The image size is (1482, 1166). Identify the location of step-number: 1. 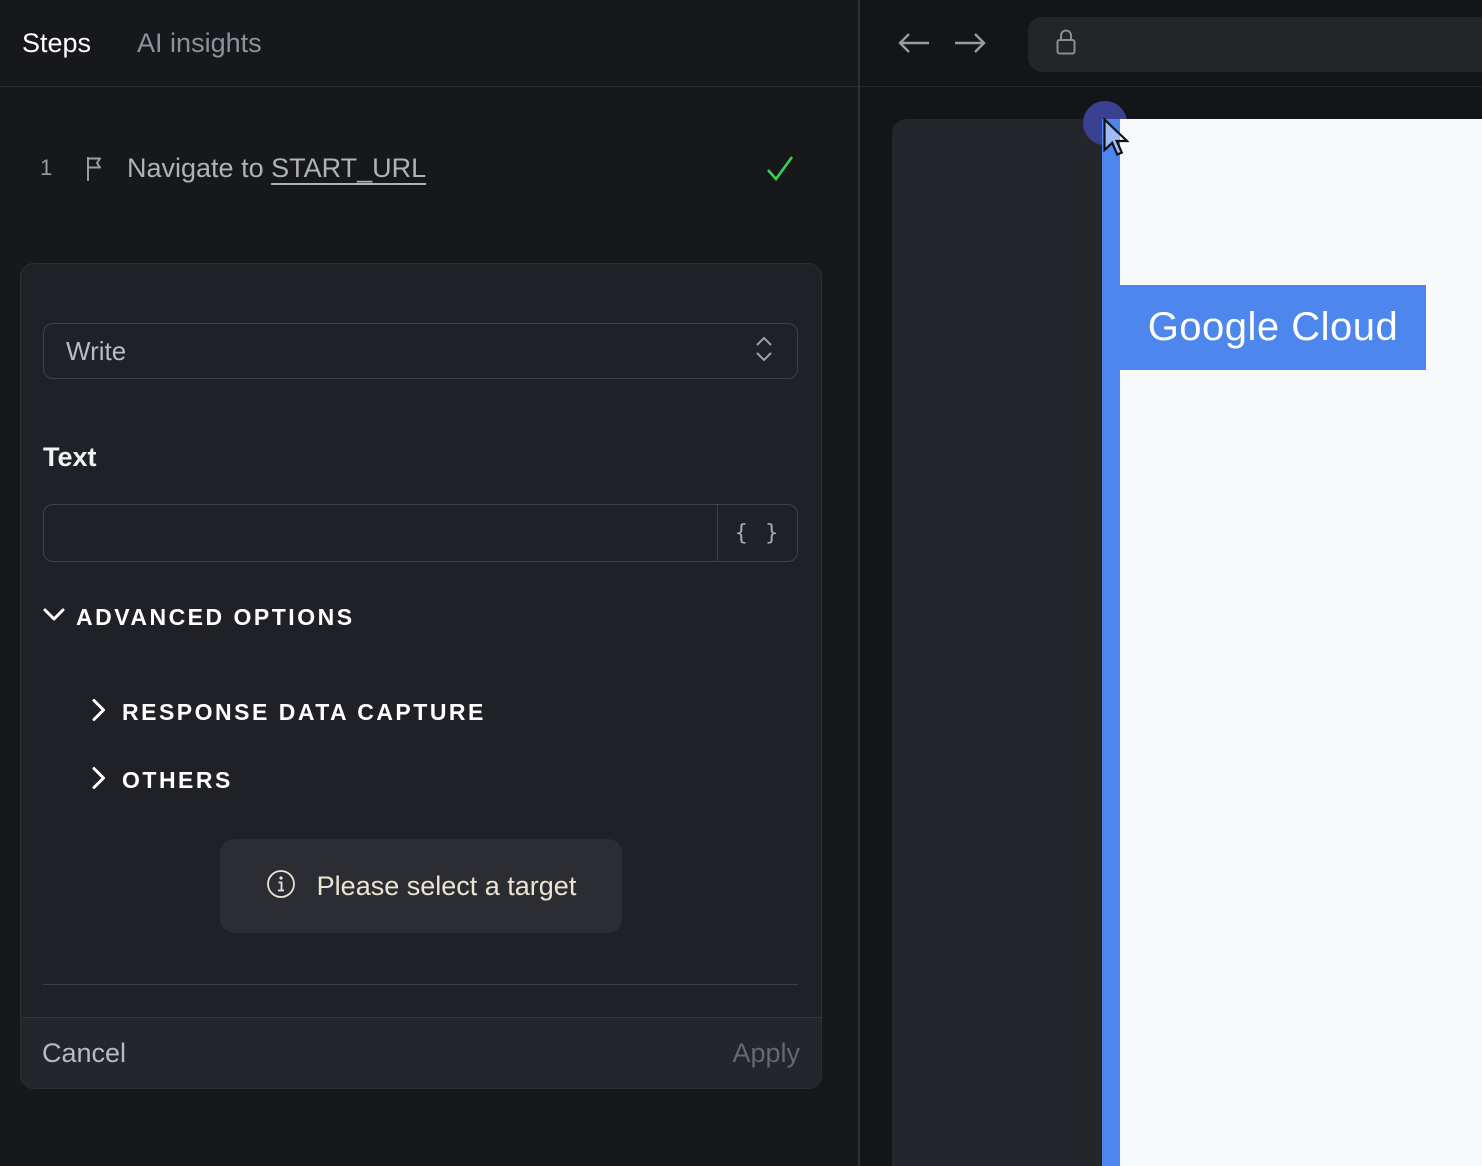
(46, 167).